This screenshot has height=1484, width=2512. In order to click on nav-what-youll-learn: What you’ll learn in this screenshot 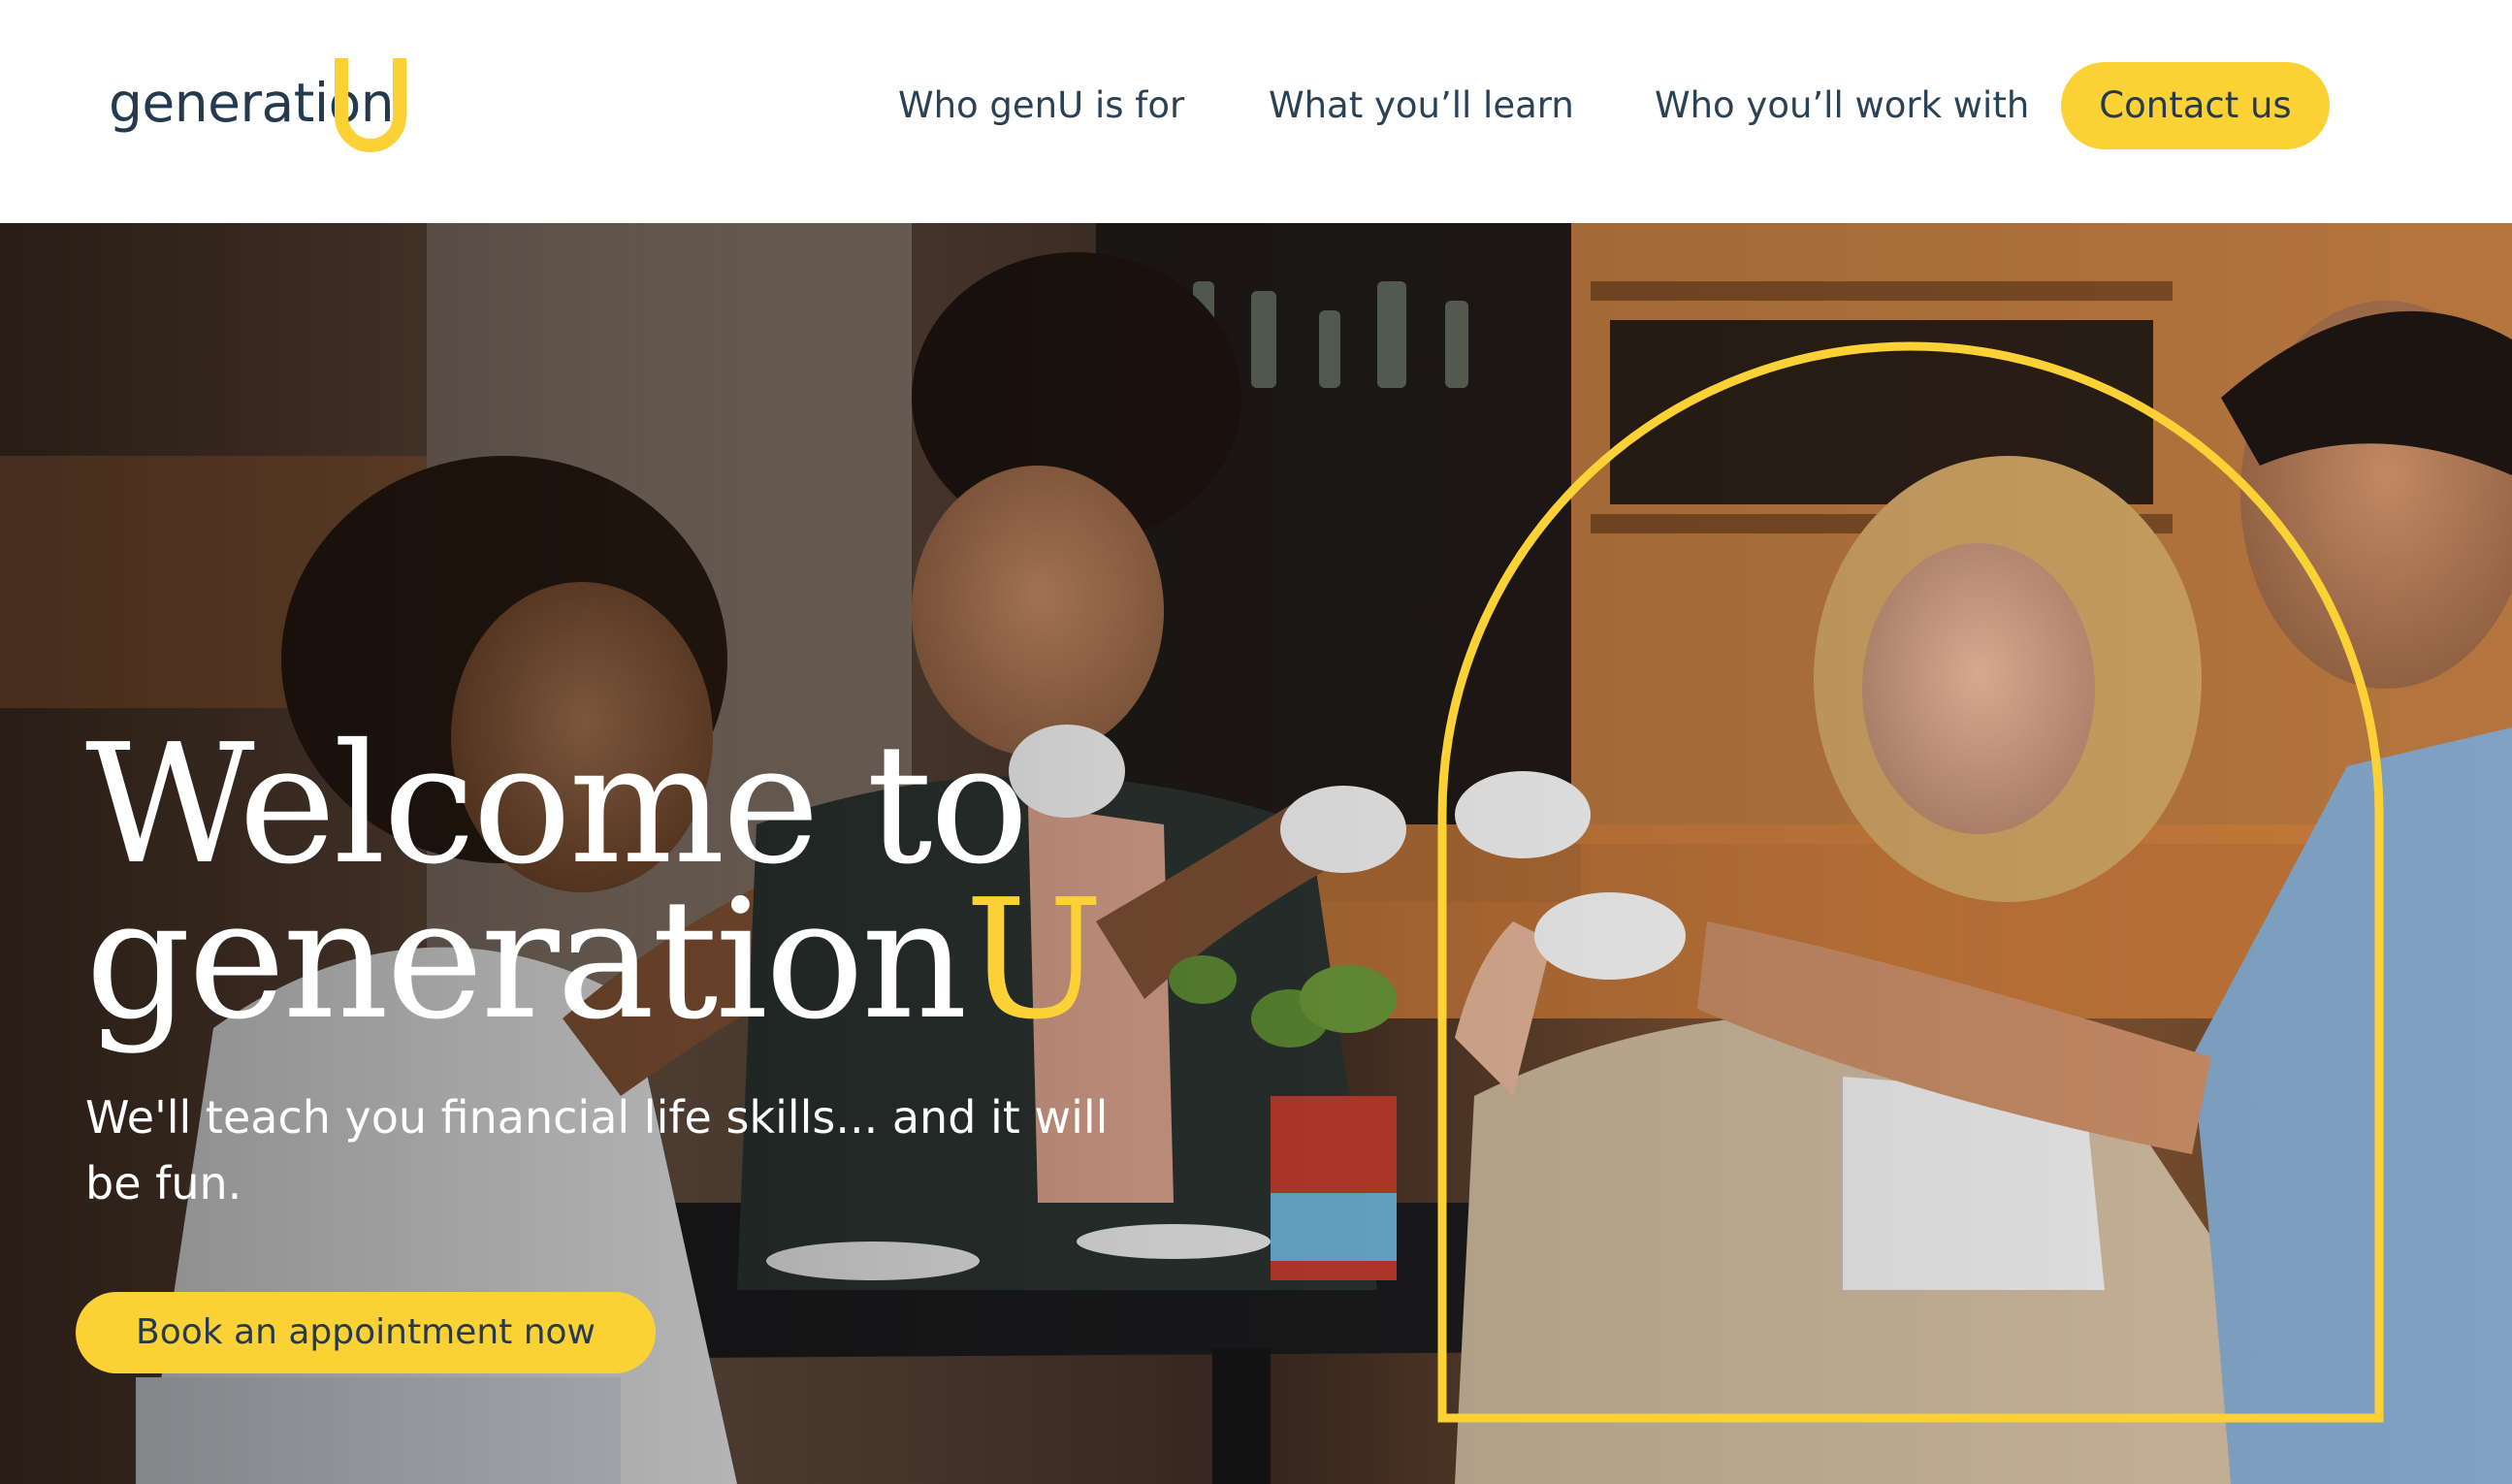, I will do `click(1421, 106)`.